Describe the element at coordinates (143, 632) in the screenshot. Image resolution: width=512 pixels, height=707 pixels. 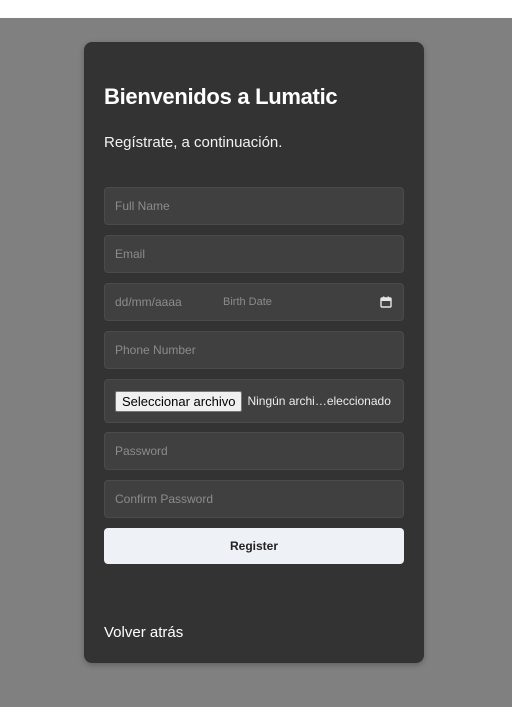
I see `back-link: Volver atrás` at that location.